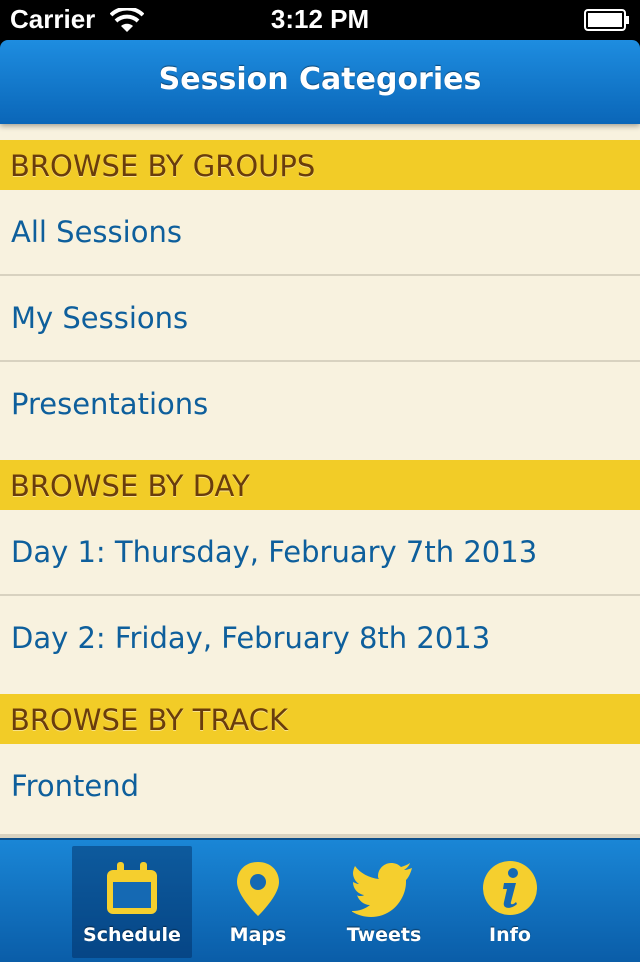 This screenshot has width=640, height=962. I want to click on list-item-my-sessions: My Sessions, so click(320, 319).